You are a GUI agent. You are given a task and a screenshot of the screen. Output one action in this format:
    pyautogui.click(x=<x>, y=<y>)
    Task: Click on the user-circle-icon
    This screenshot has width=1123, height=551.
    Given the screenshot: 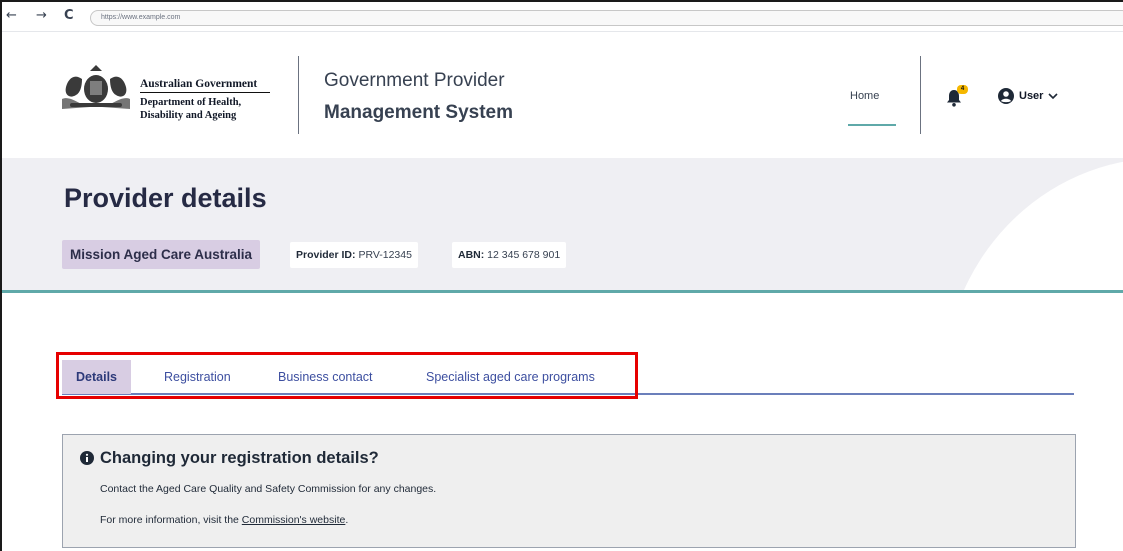 What is the action you would take?
    pyautogui.click(x=1006, y=96)
    